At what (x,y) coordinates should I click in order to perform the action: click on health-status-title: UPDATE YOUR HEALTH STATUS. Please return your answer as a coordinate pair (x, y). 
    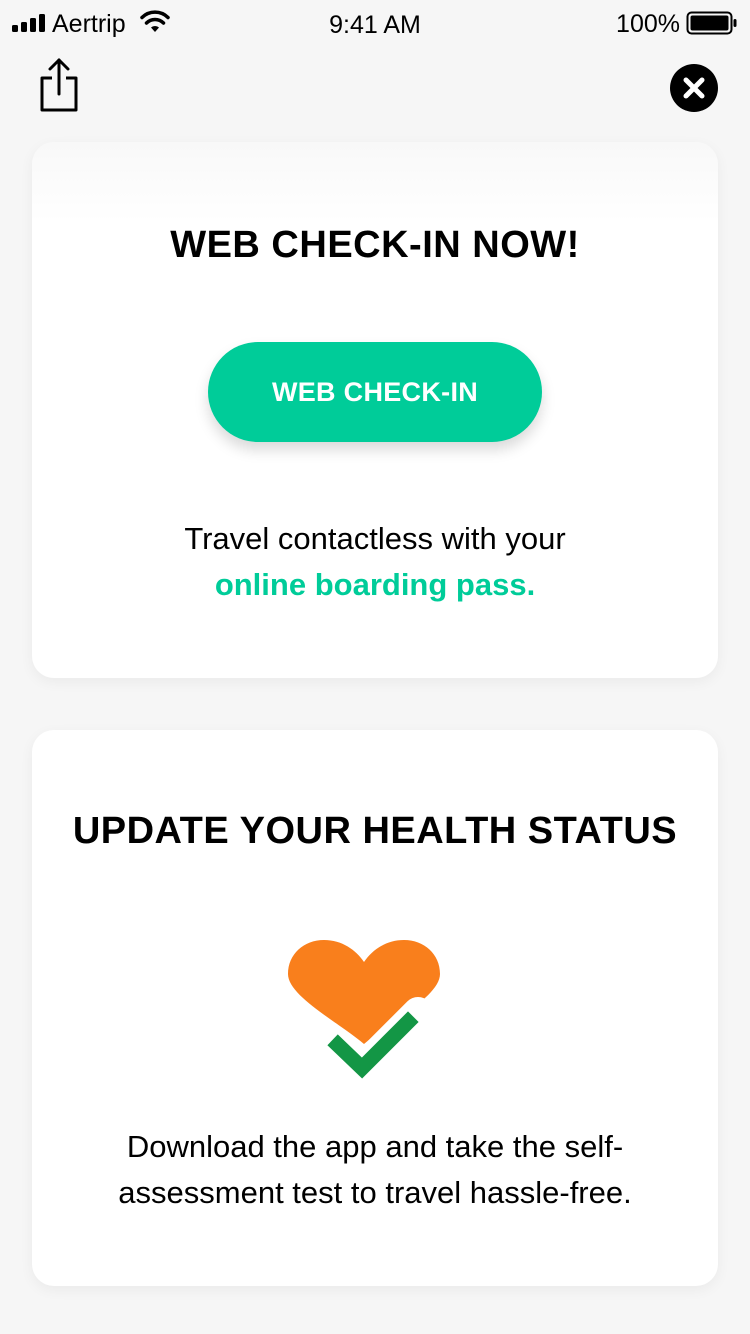
    Looking at the image, I should click on (375, 831).